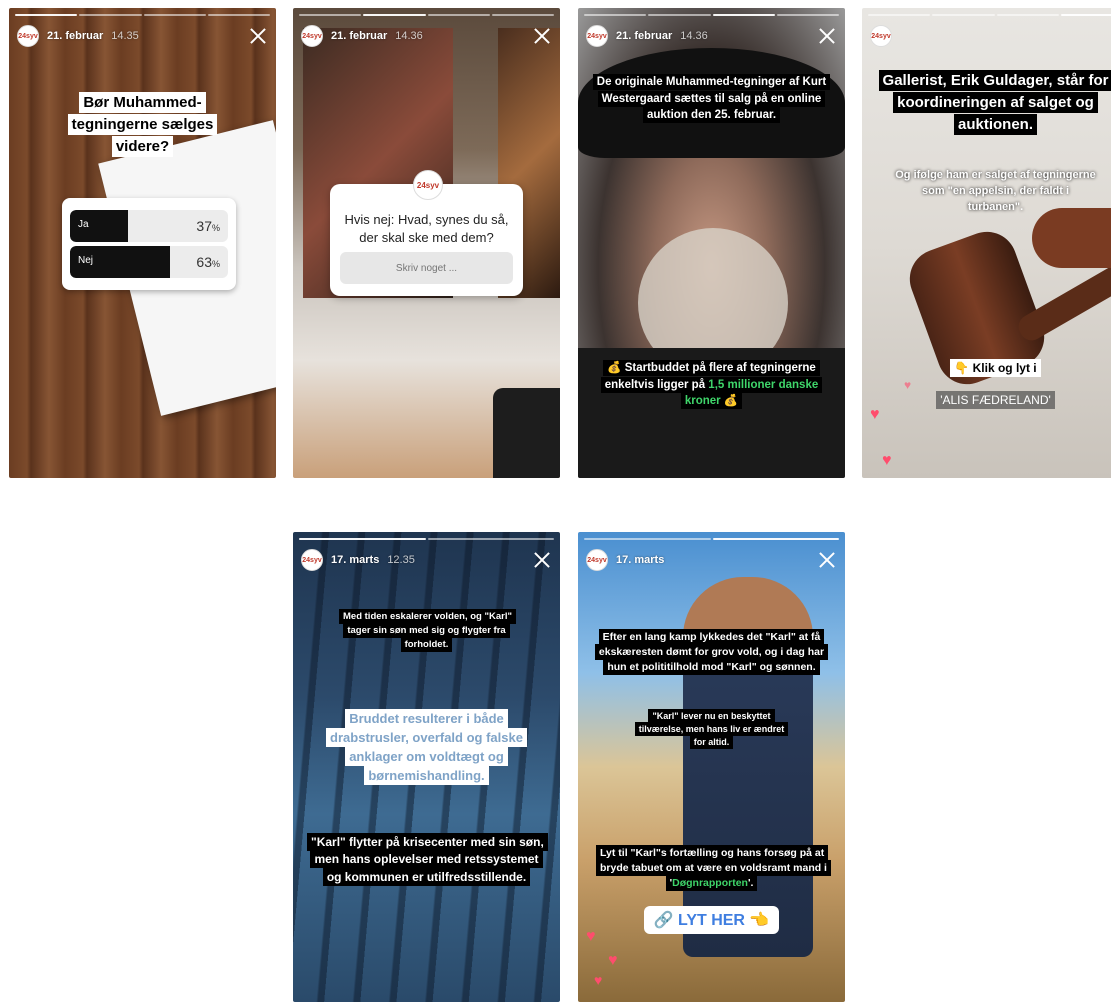  What do you see at coordinates (204, 226) in the screenshot?
I see `poll-percent-value: 37` at bounding box center [204, 226].